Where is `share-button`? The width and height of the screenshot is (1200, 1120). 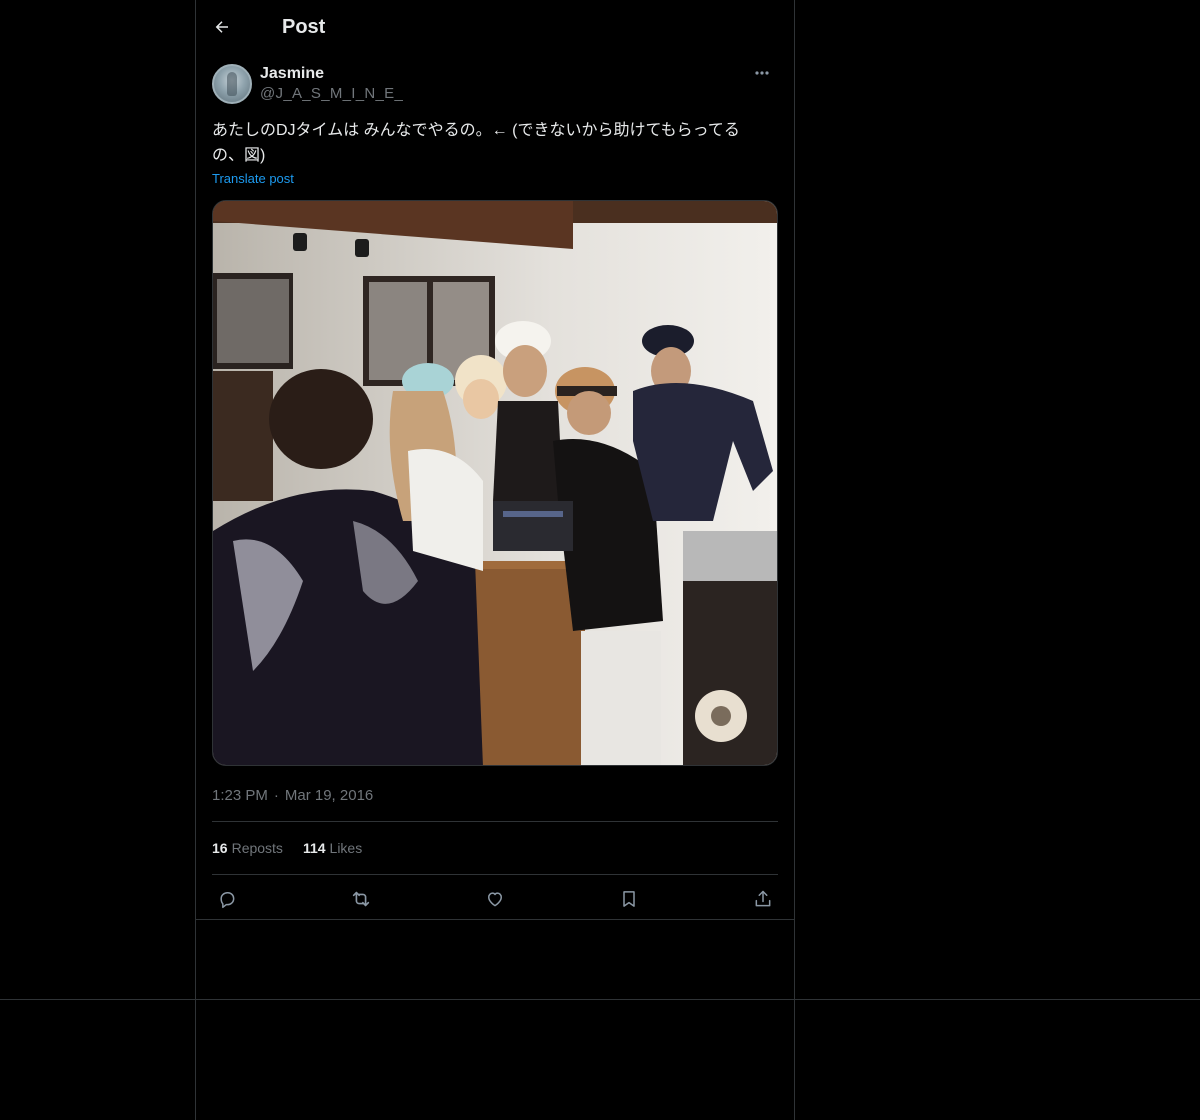 share-button is located at coordinates (763, 899).